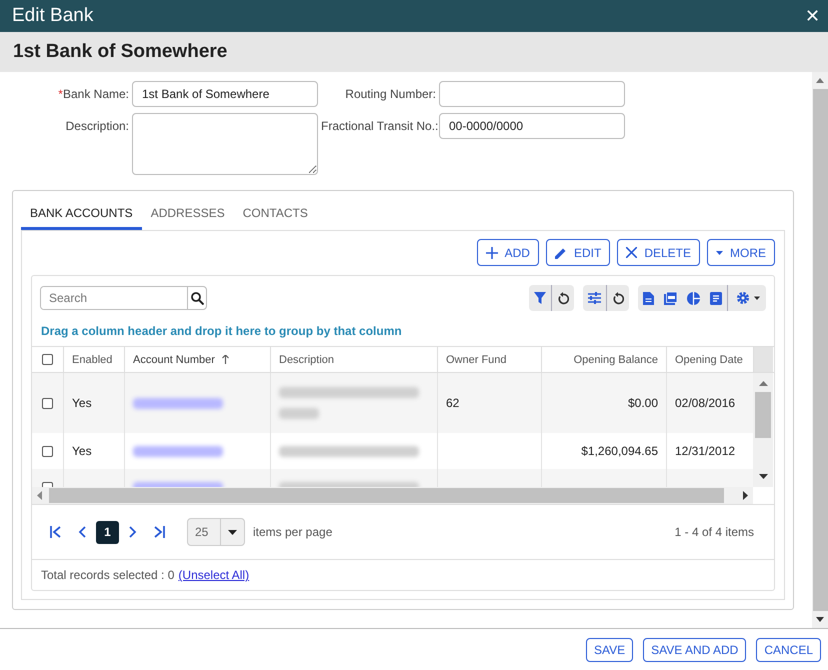 The image size is (828, 670). I want to click on close-button: ✕, so click(812, 16).